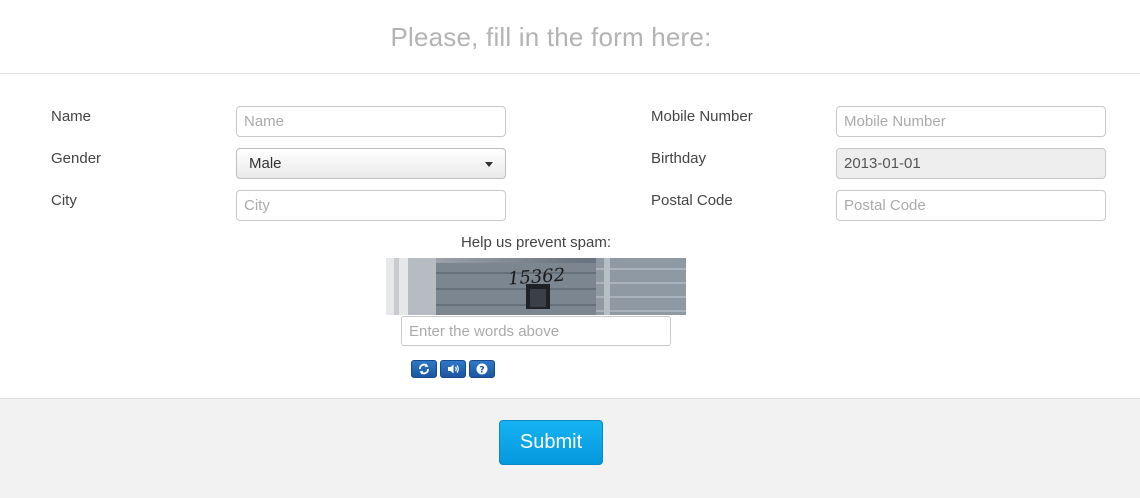 This screenshot has height=498, width=1140. Describe the element at coordinates (536, 242) in the screenshot. I see `captcha-label: Help us prevent spam:` at that location.